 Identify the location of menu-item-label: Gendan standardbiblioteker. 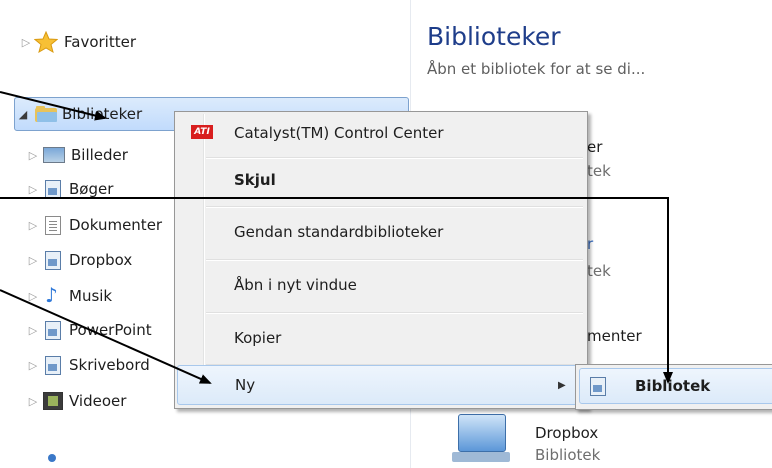
(339, 232).